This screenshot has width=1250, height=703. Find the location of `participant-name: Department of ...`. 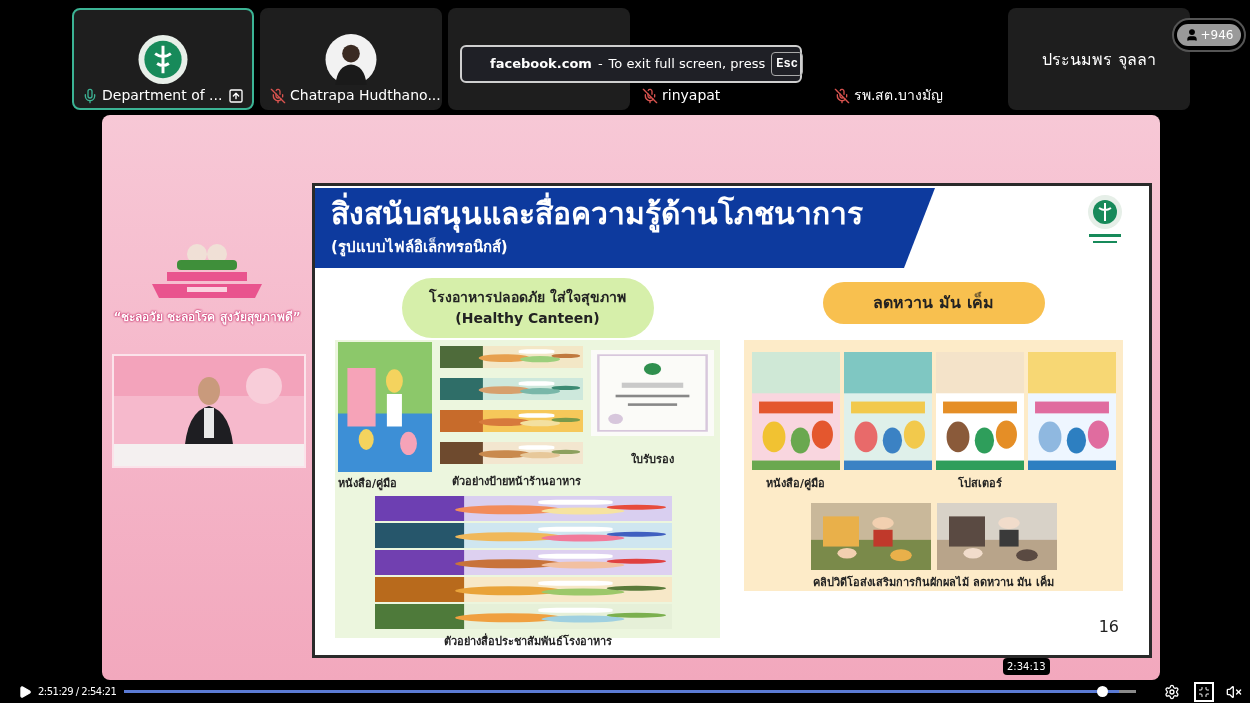

participant-name: Department of ... is located at coordinates (162, 95).